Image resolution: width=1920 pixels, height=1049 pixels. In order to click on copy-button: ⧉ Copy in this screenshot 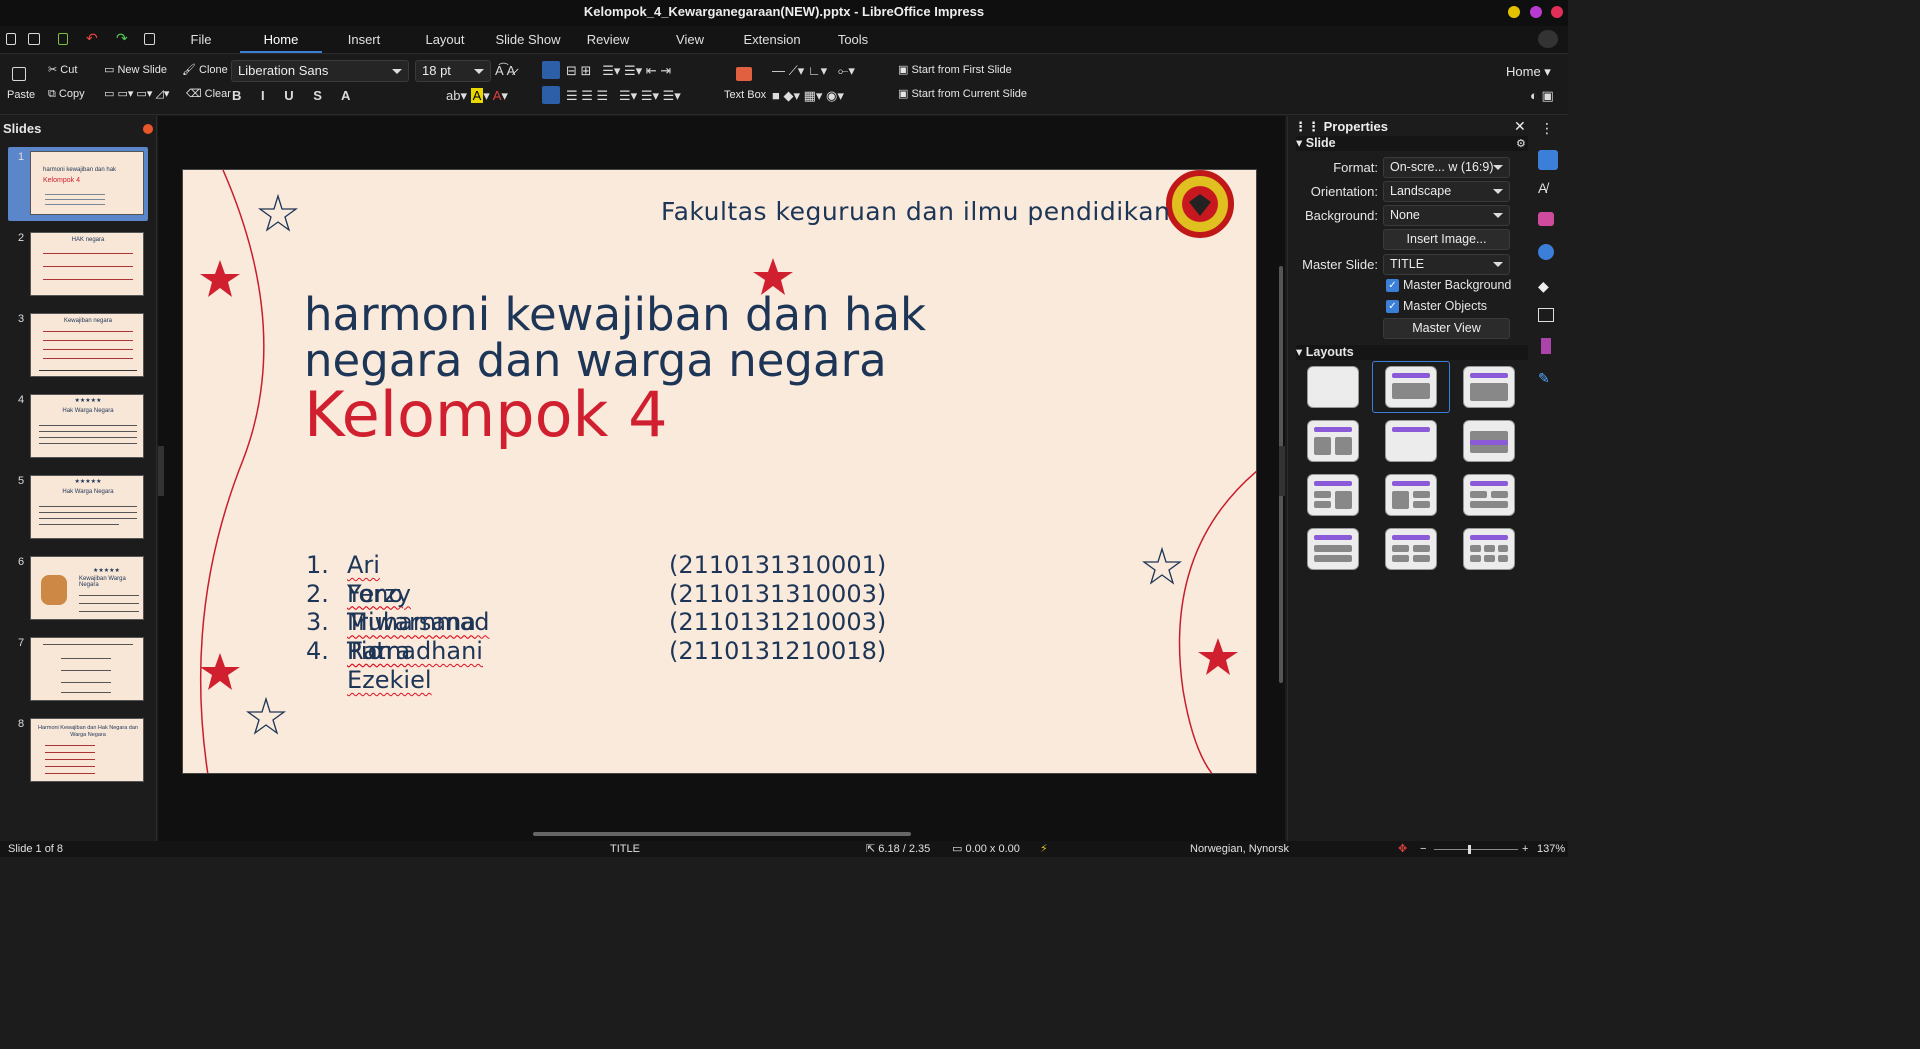, I will do `click(66, 94)`.